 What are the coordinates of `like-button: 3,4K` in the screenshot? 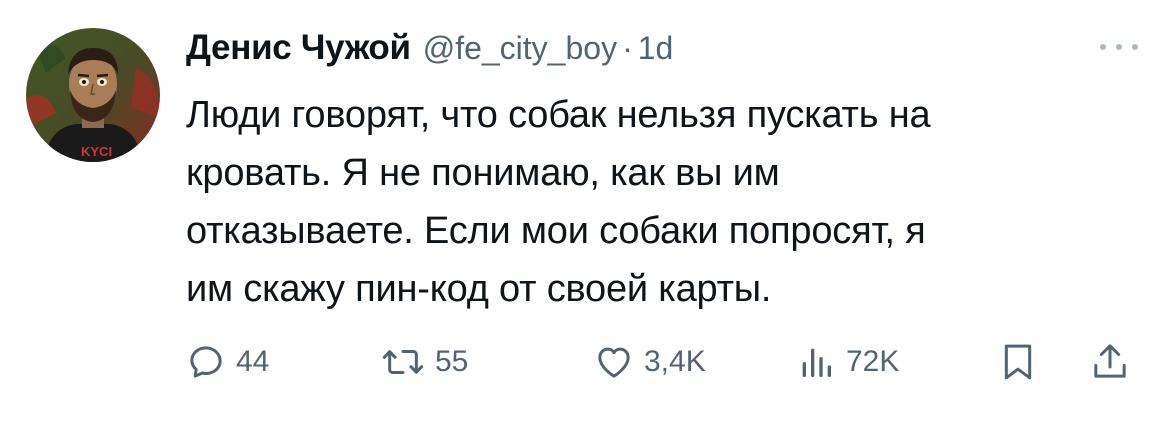 It's located at (650, 362).